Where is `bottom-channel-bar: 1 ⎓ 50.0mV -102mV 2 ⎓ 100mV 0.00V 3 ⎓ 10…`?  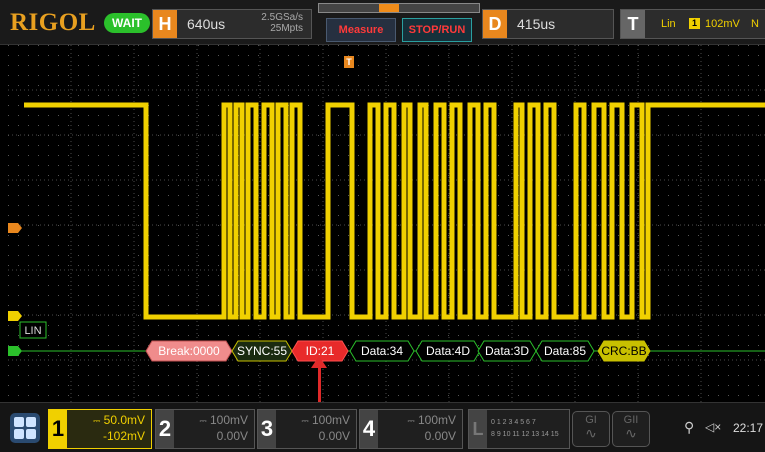 bottom-channel-bar: 1 ⎓ 50.0mV -102mV 2 ⎓ 100mV 0.00V 3 ⎓ 10… is located at coordinates (382, 427).